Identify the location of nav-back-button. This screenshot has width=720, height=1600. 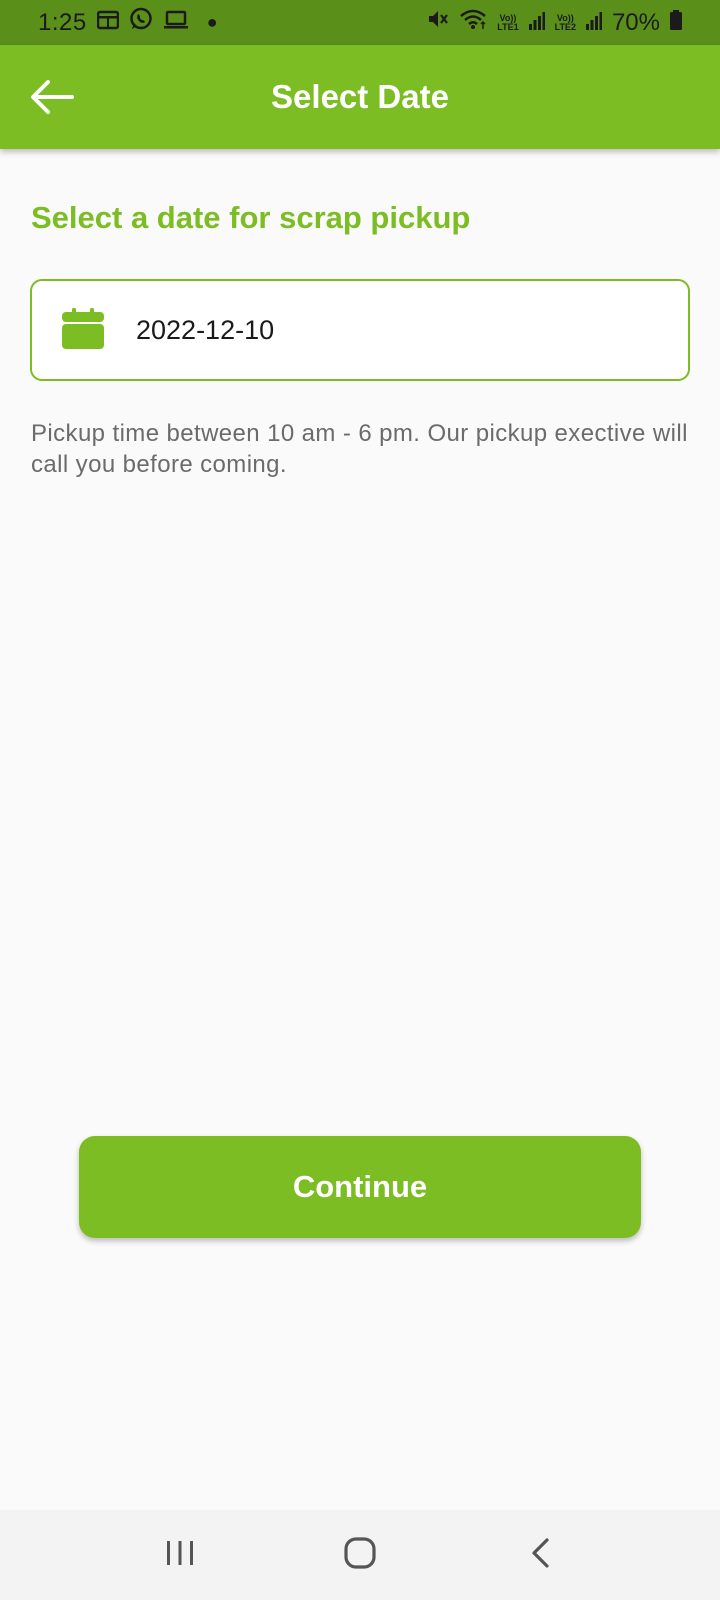
(540, 1555).